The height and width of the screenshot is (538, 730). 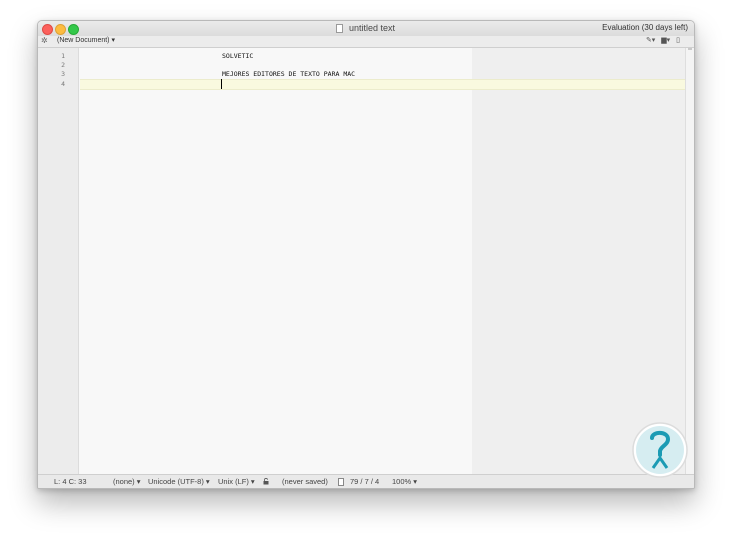 I want to click on encoding-menu: Unicode (UTF-8) ▾, so click(x=179, y=482).